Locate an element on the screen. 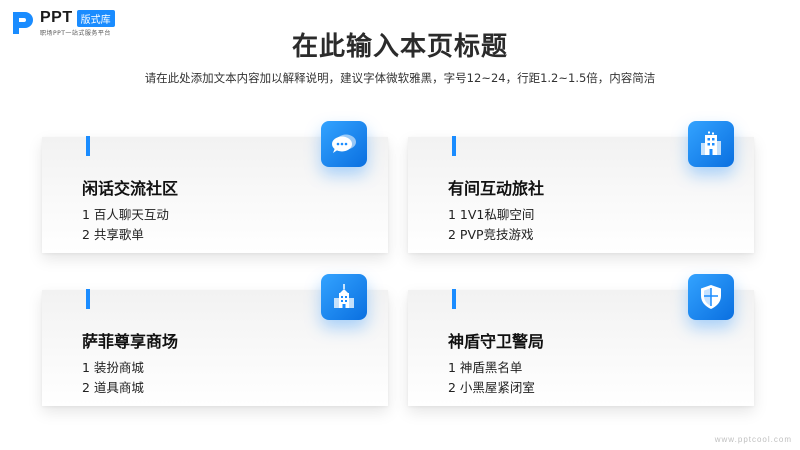 This screenshot has width=800, height=450. building-icon is located at coordinates (711, 144).